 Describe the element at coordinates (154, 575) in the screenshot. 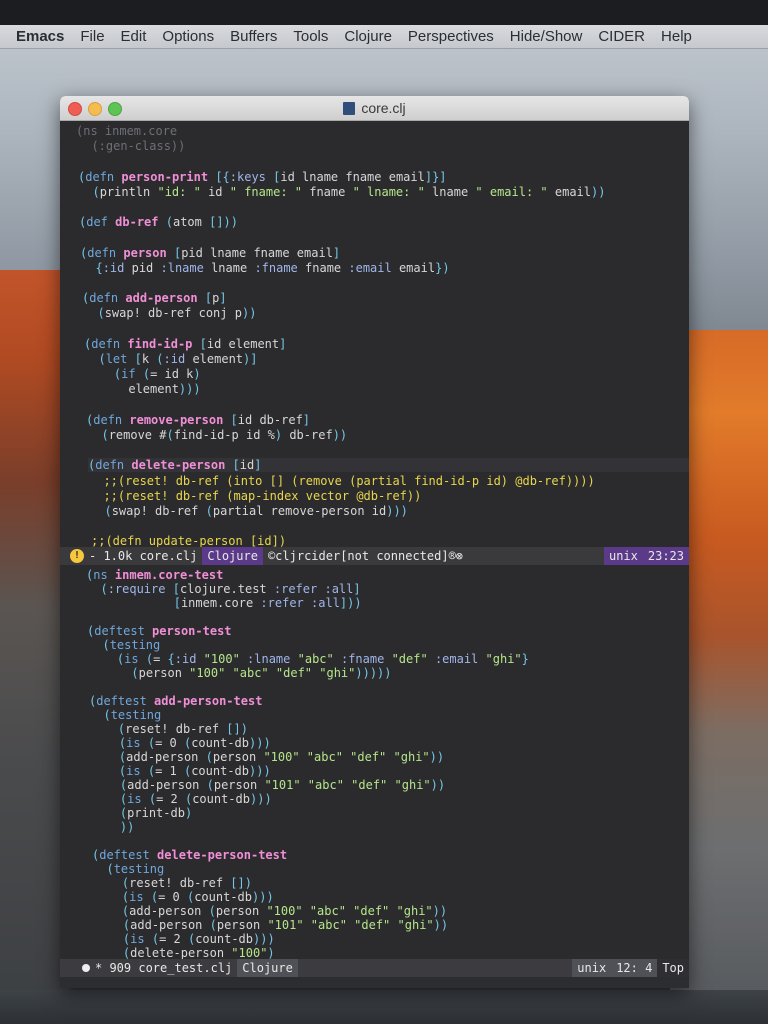

I see `code-line: (ns inmem.core-test` at that location.